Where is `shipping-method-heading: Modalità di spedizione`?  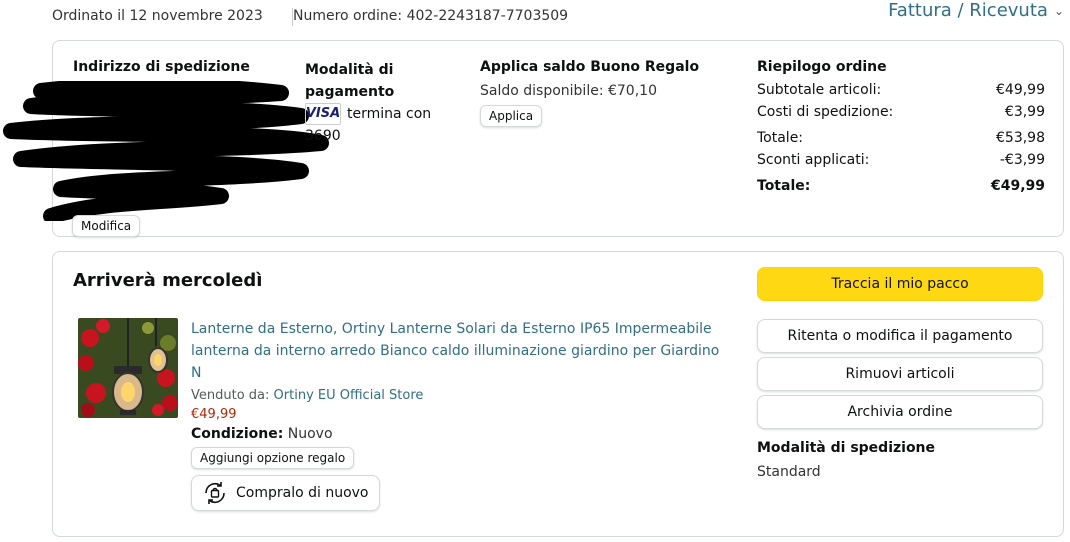
shipping-method-heading: Modalità di spedizione is located at coordinates (846, 448).